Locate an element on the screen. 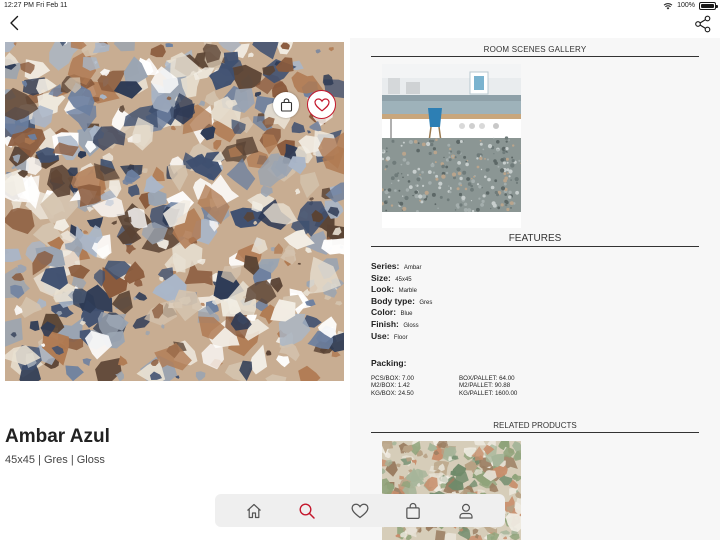 Image resolution: width=720 pixels, height=540 pixels. related-products-heading: RELATED PRODUCTS is located at coordinates (535, 427).